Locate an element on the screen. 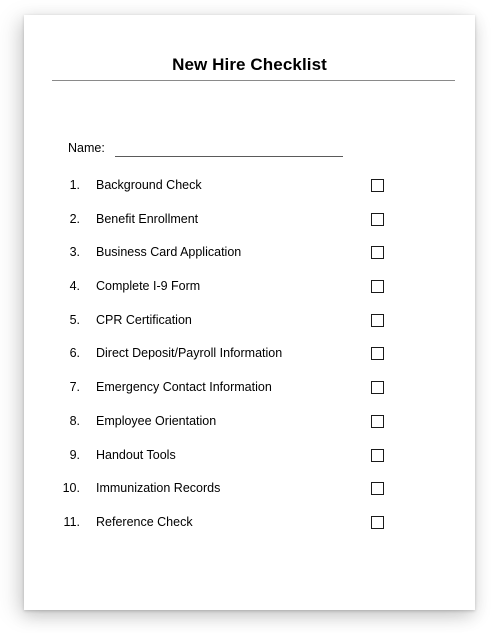 Image resolution: width=500 pixels, height=633 pixels. checklist-row: 1. Background Check is located at coordinates (249, 195).